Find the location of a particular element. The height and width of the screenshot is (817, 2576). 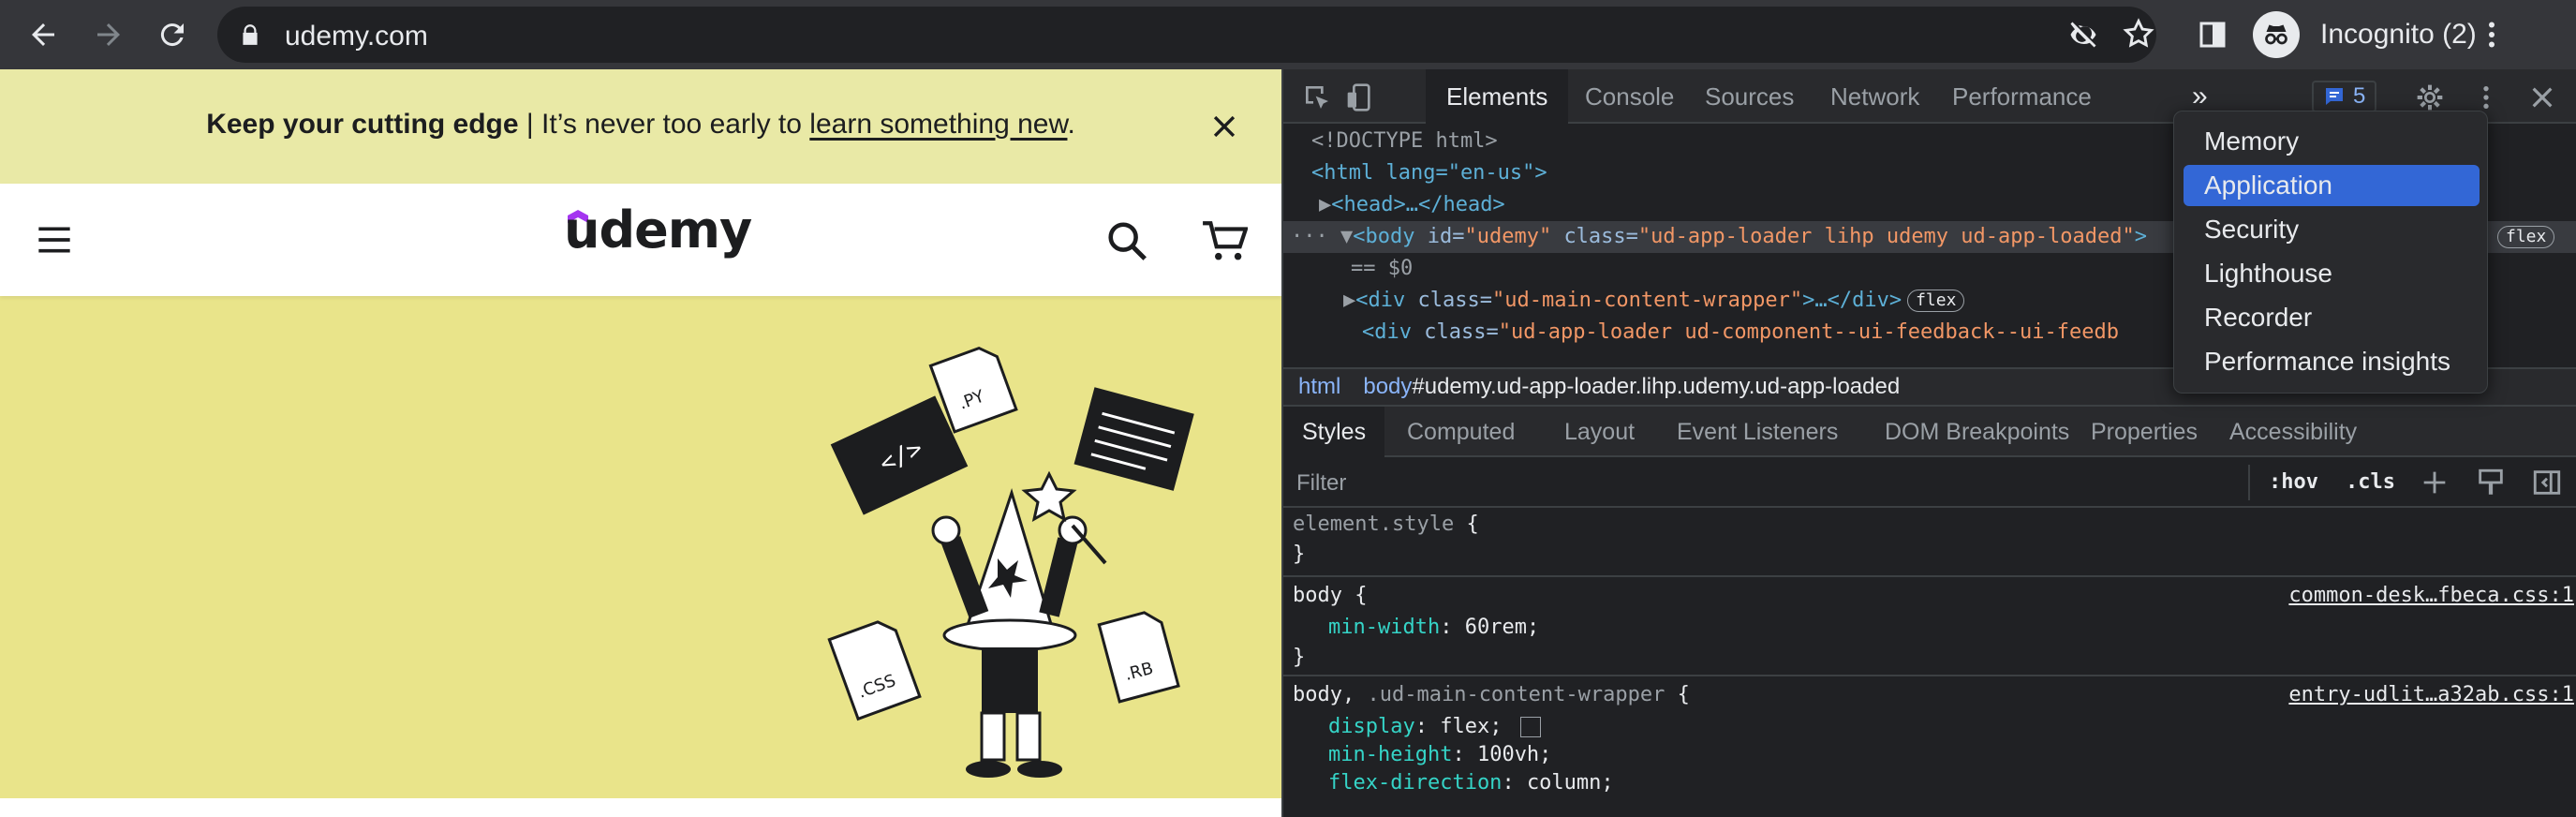

device-toolbar-icon is located at coordinates (1360, 97).